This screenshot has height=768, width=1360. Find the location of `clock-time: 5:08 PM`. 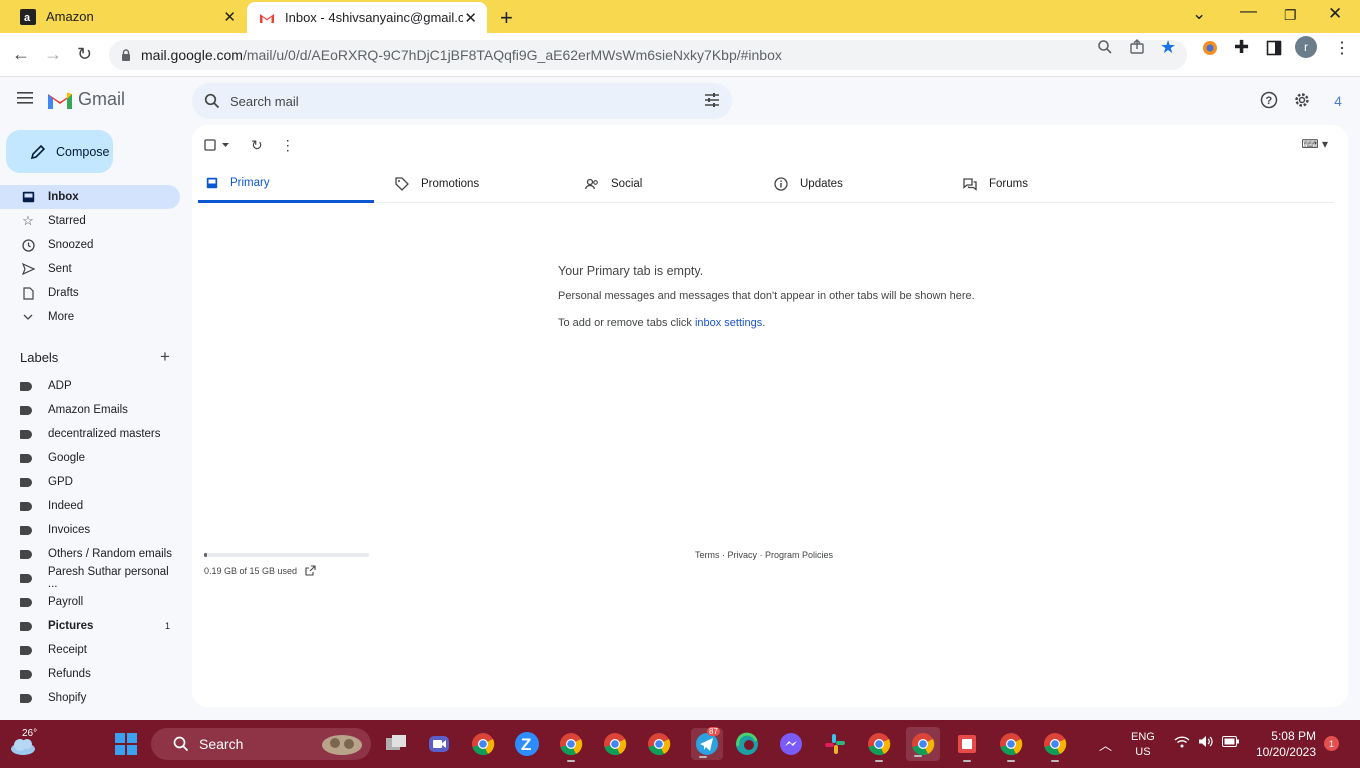

clock-time: 5:08 PM is located at coordinates (1293, 736).